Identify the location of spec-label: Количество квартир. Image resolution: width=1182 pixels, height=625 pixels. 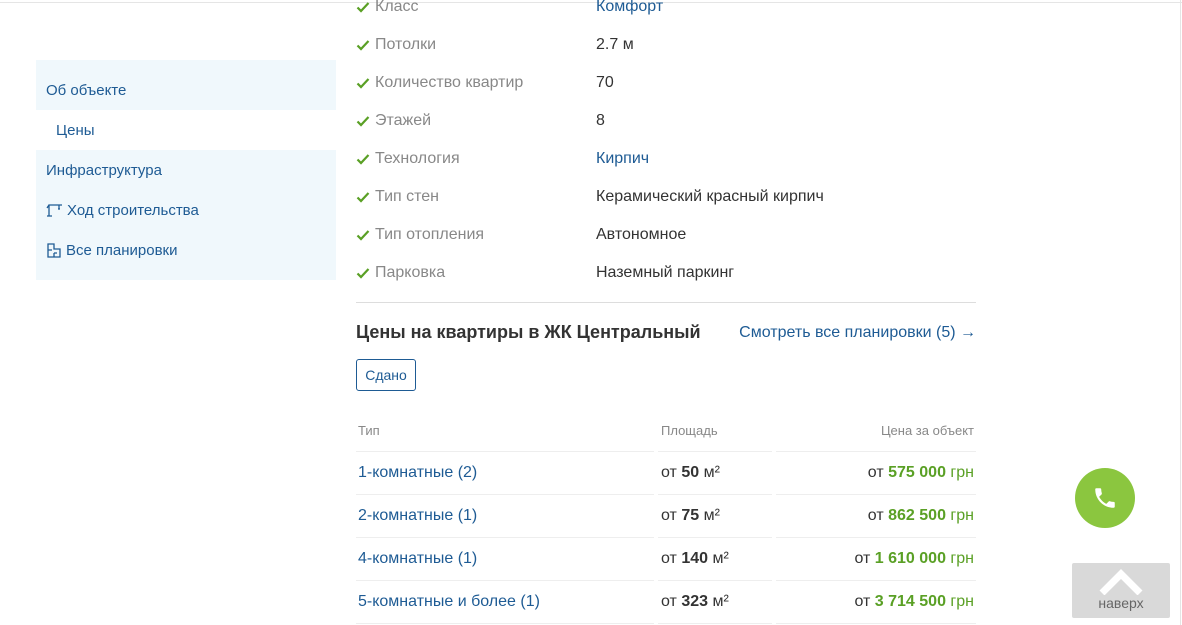
(449, 82).